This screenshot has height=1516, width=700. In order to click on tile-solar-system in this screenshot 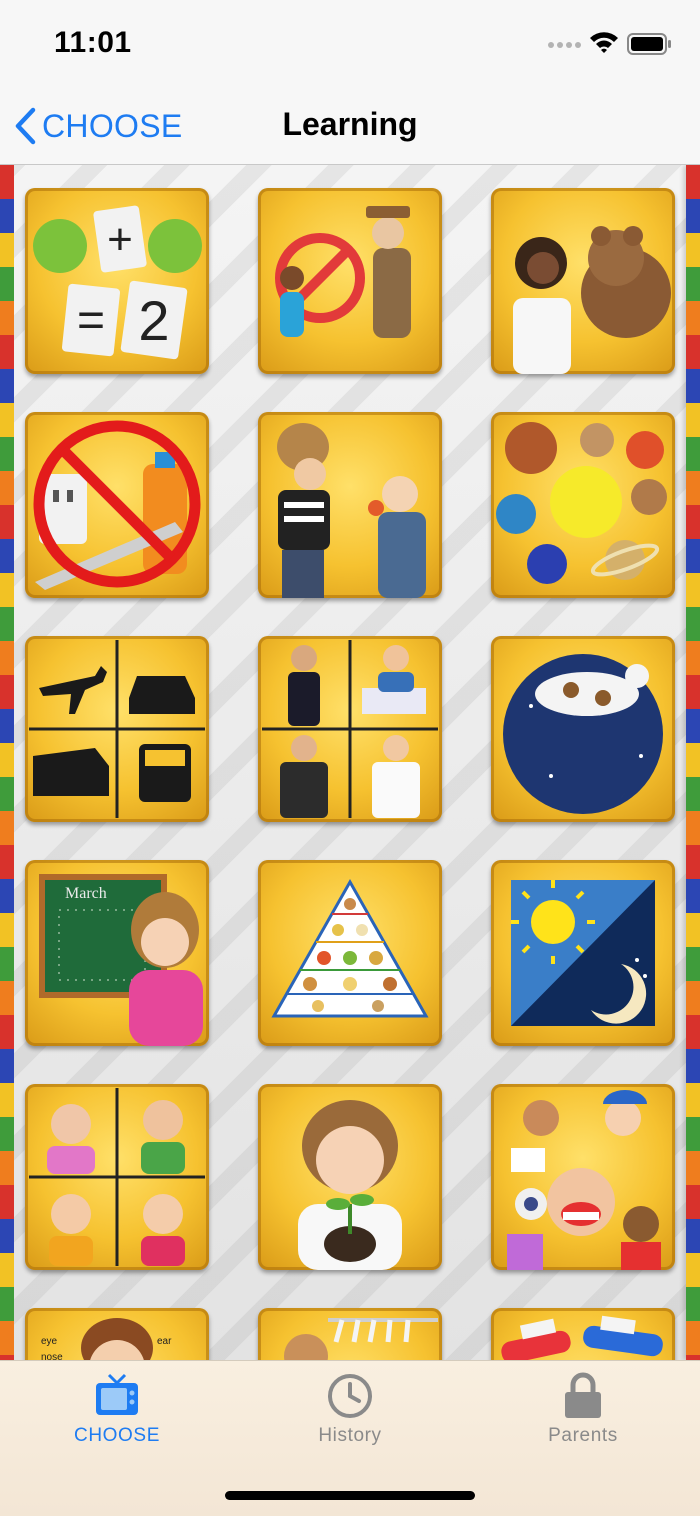, I will do `click(583, 505)`.